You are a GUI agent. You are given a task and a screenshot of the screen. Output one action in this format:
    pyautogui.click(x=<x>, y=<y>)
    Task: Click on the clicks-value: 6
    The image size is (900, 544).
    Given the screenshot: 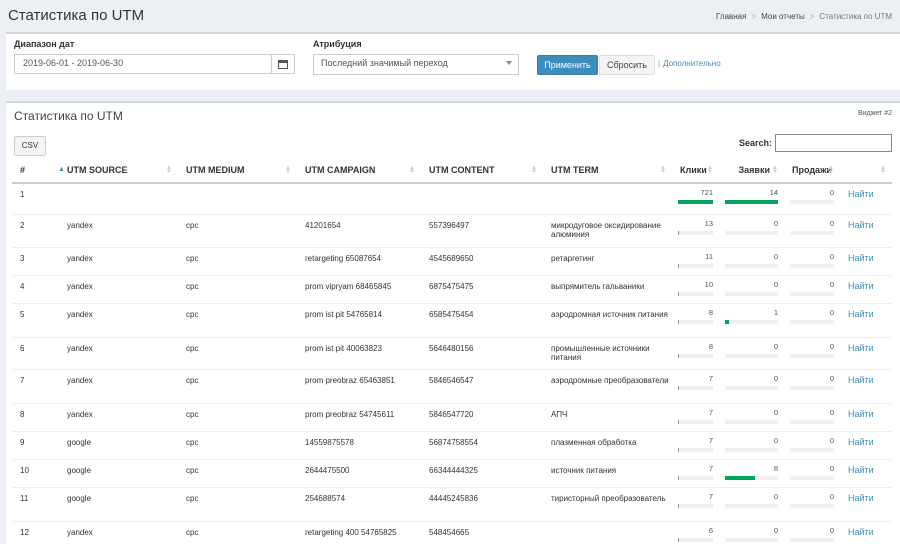 What is the action you would take?
    pyautogui.click(x=710, y=530)
    